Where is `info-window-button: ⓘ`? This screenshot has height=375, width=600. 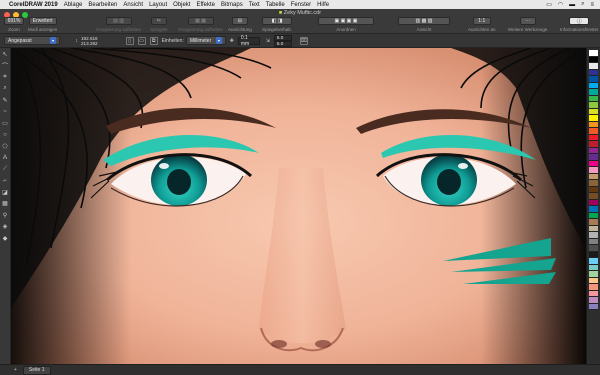
info-window-button: ⓘ is located at coordinates (579, 21).